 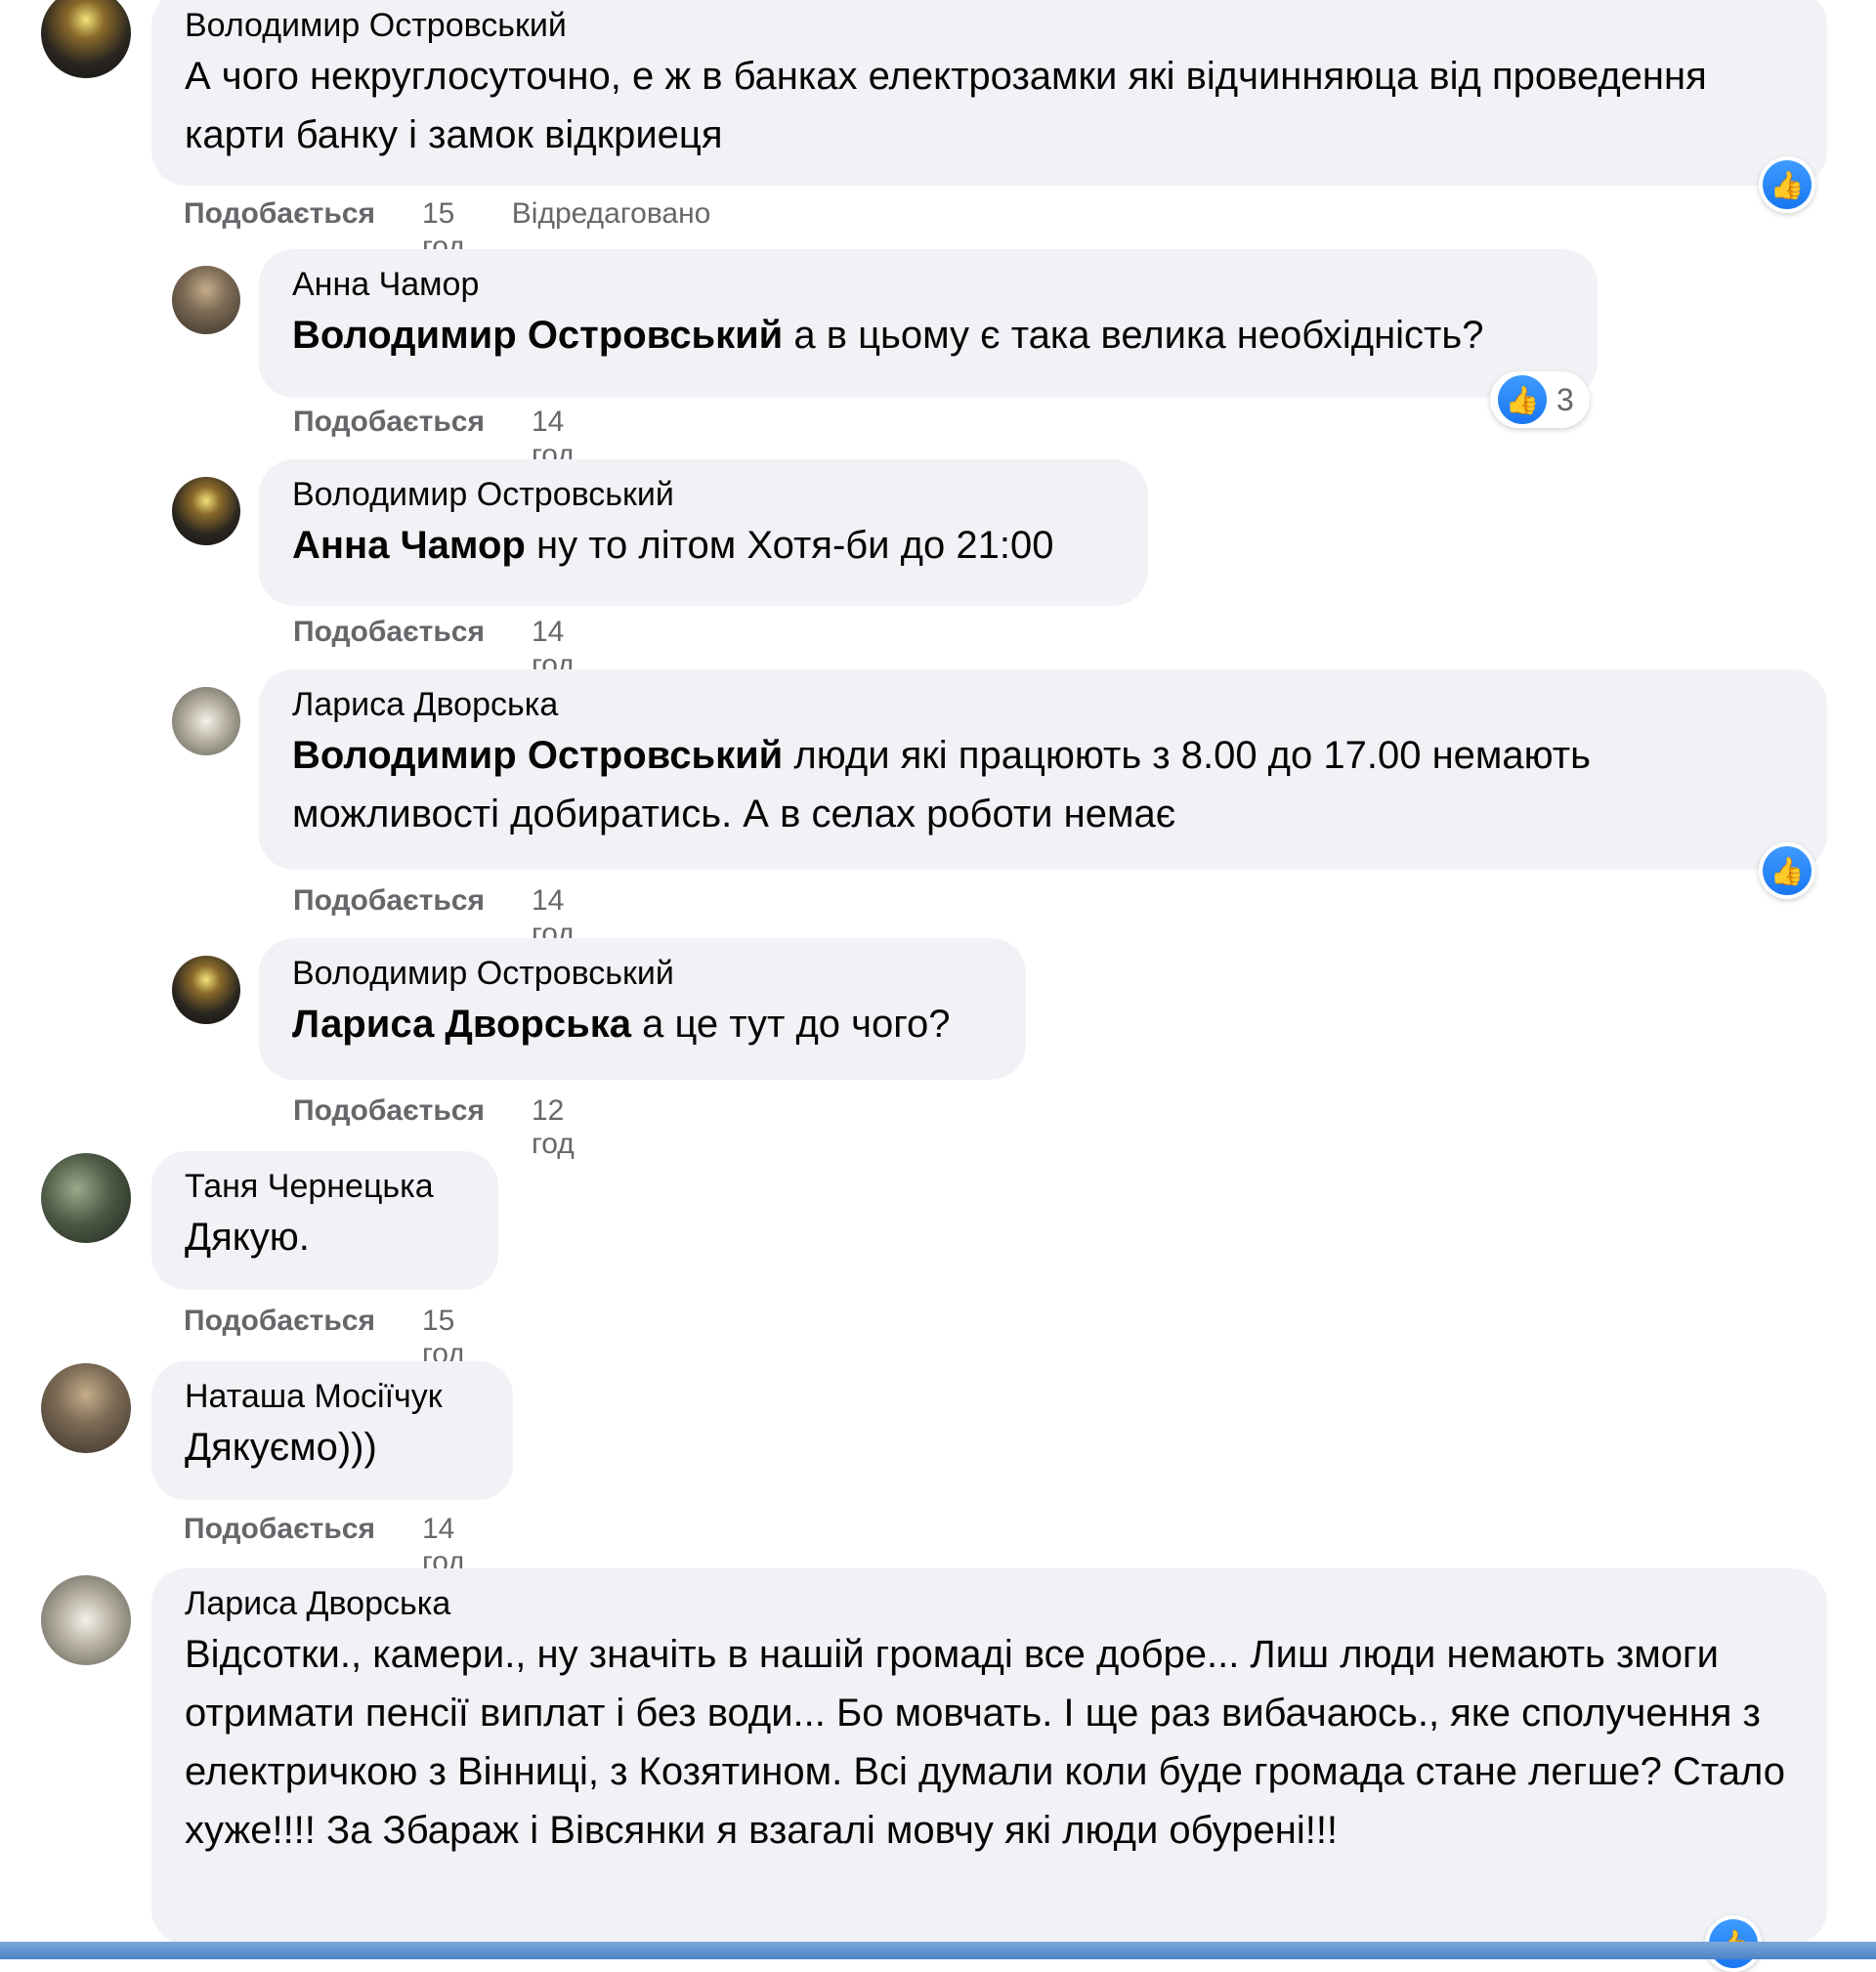 I want to click on mention-link: Анна Чамор, so click(x=409, y=545).